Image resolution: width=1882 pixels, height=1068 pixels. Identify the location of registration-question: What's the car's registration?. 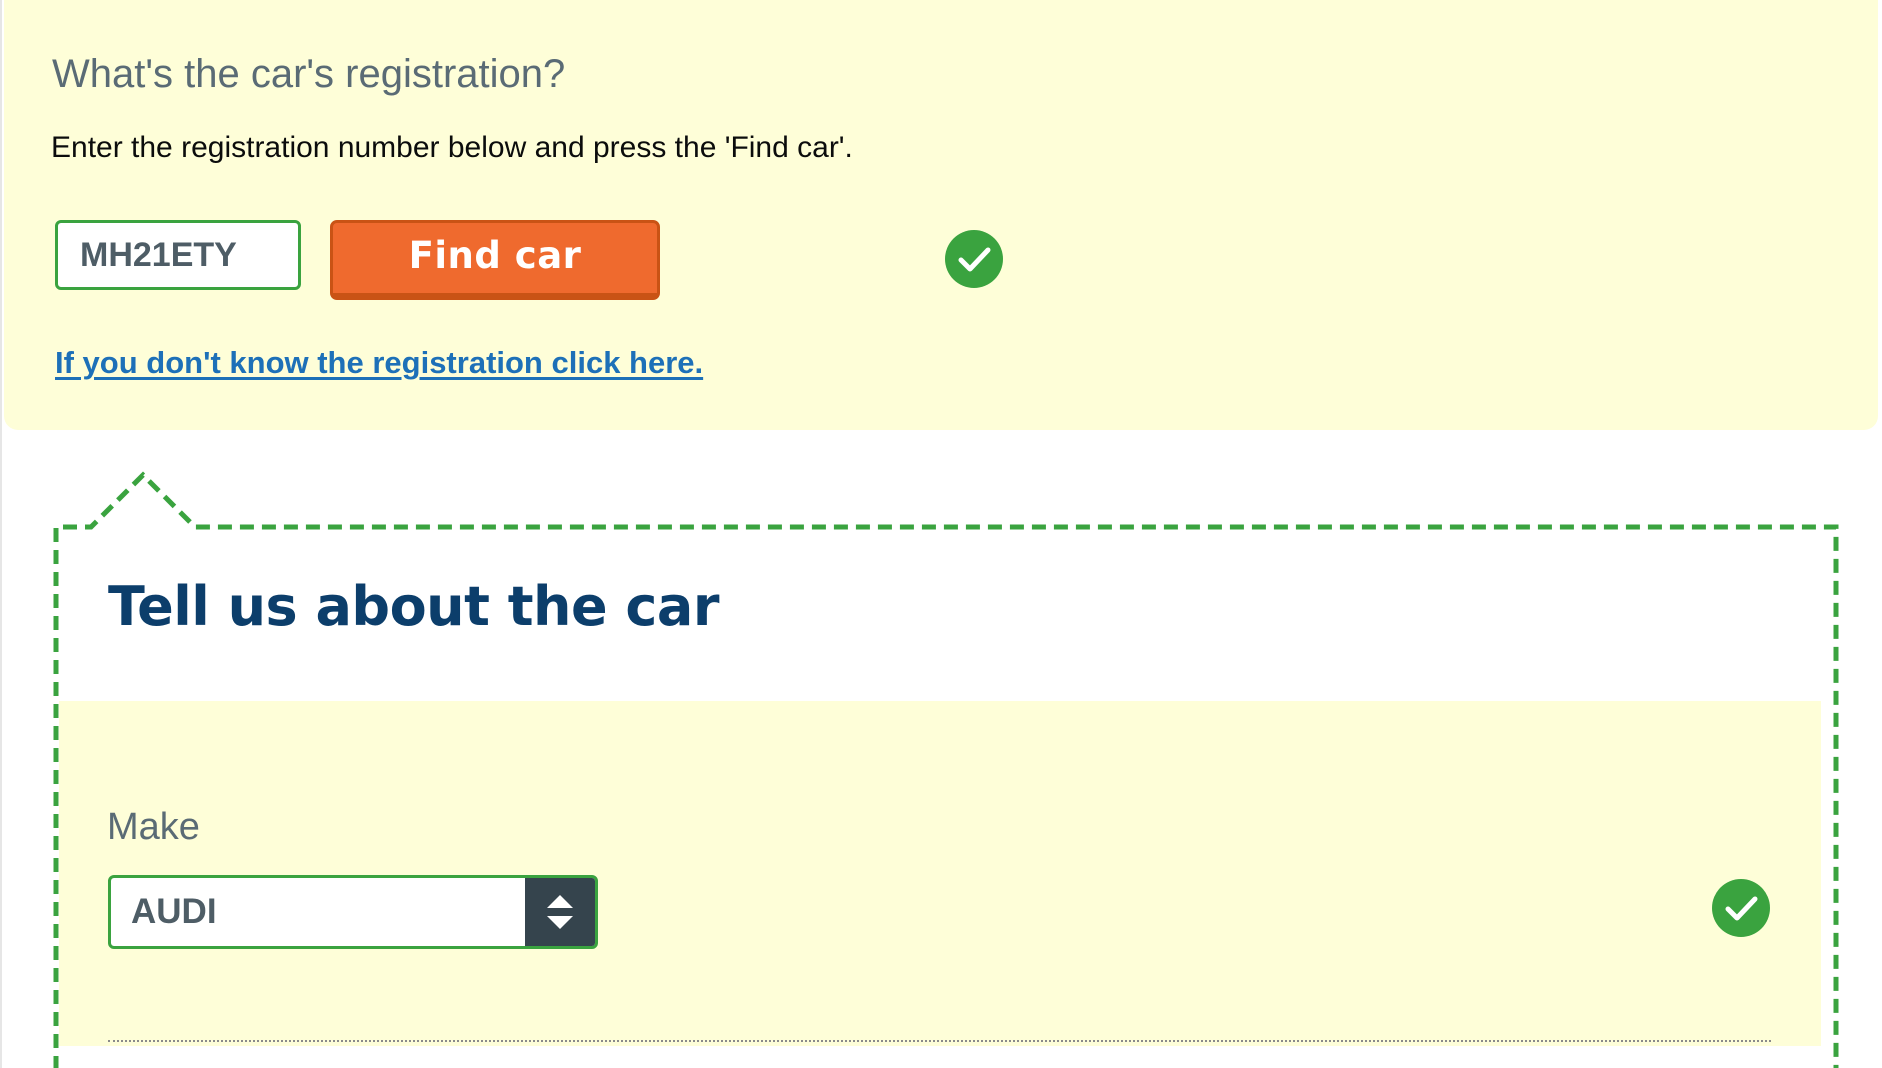
(309, 74).